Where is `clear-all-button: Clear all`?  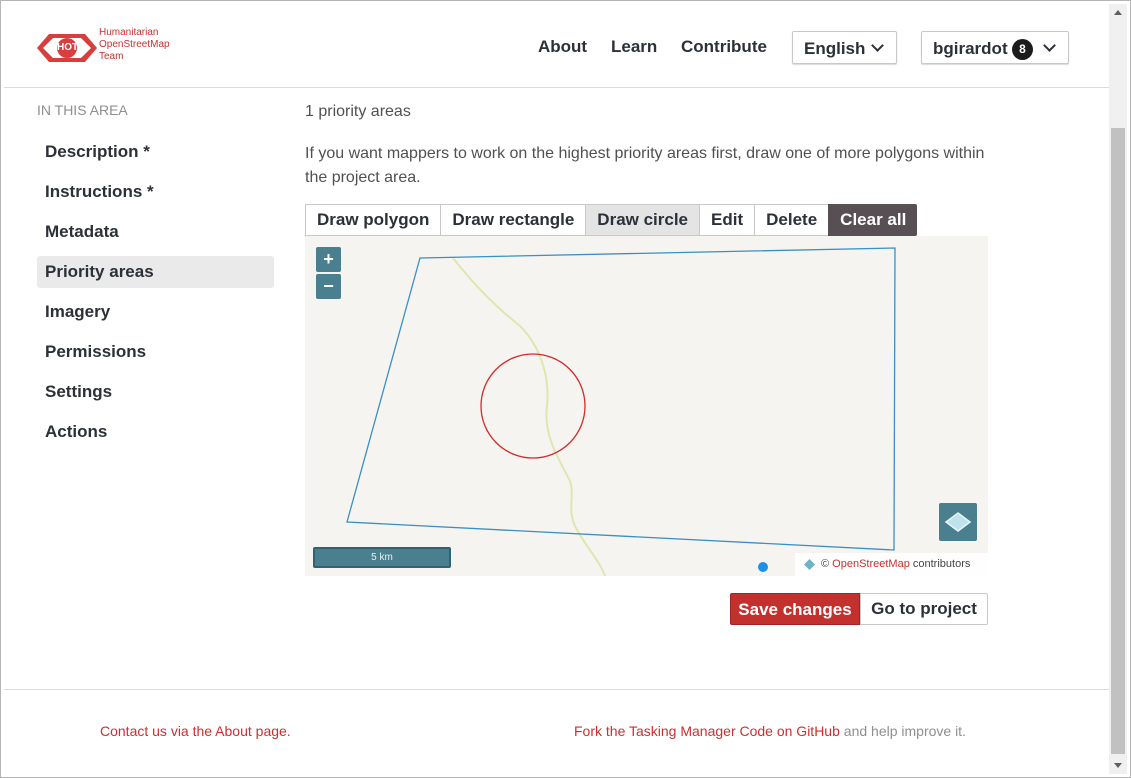 clear-all-button: Clear all is located at coordinates (873, 220).